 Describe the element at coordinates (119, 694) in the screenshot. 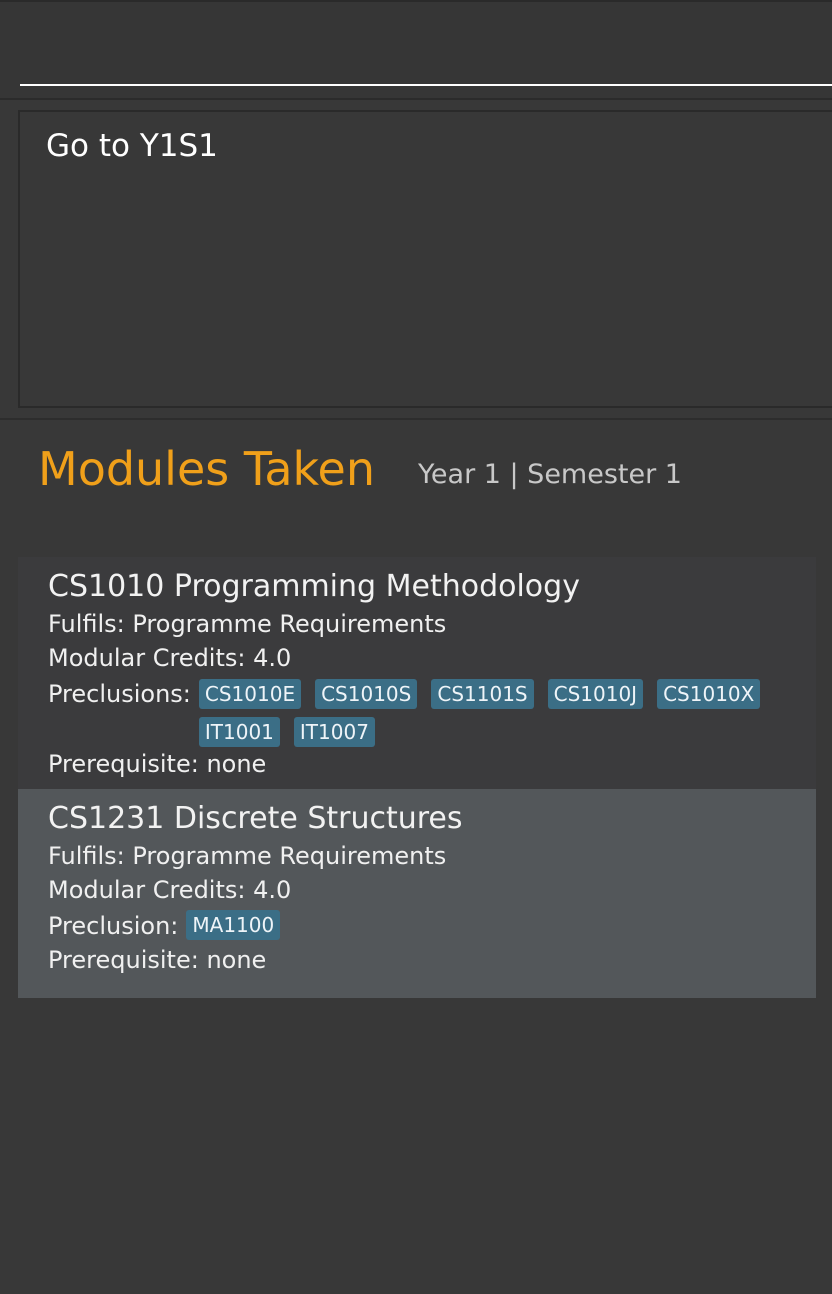

I see `preclusion-label: Preclusions:` at that location.